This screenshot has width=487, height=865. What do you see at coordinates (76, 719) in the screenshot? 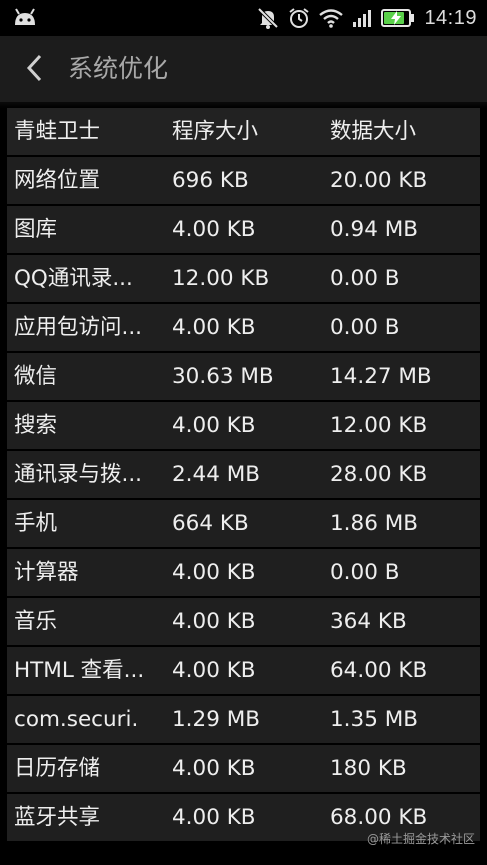
I see `app-name-cell: com.securi.` at bounding box center [76, 719].